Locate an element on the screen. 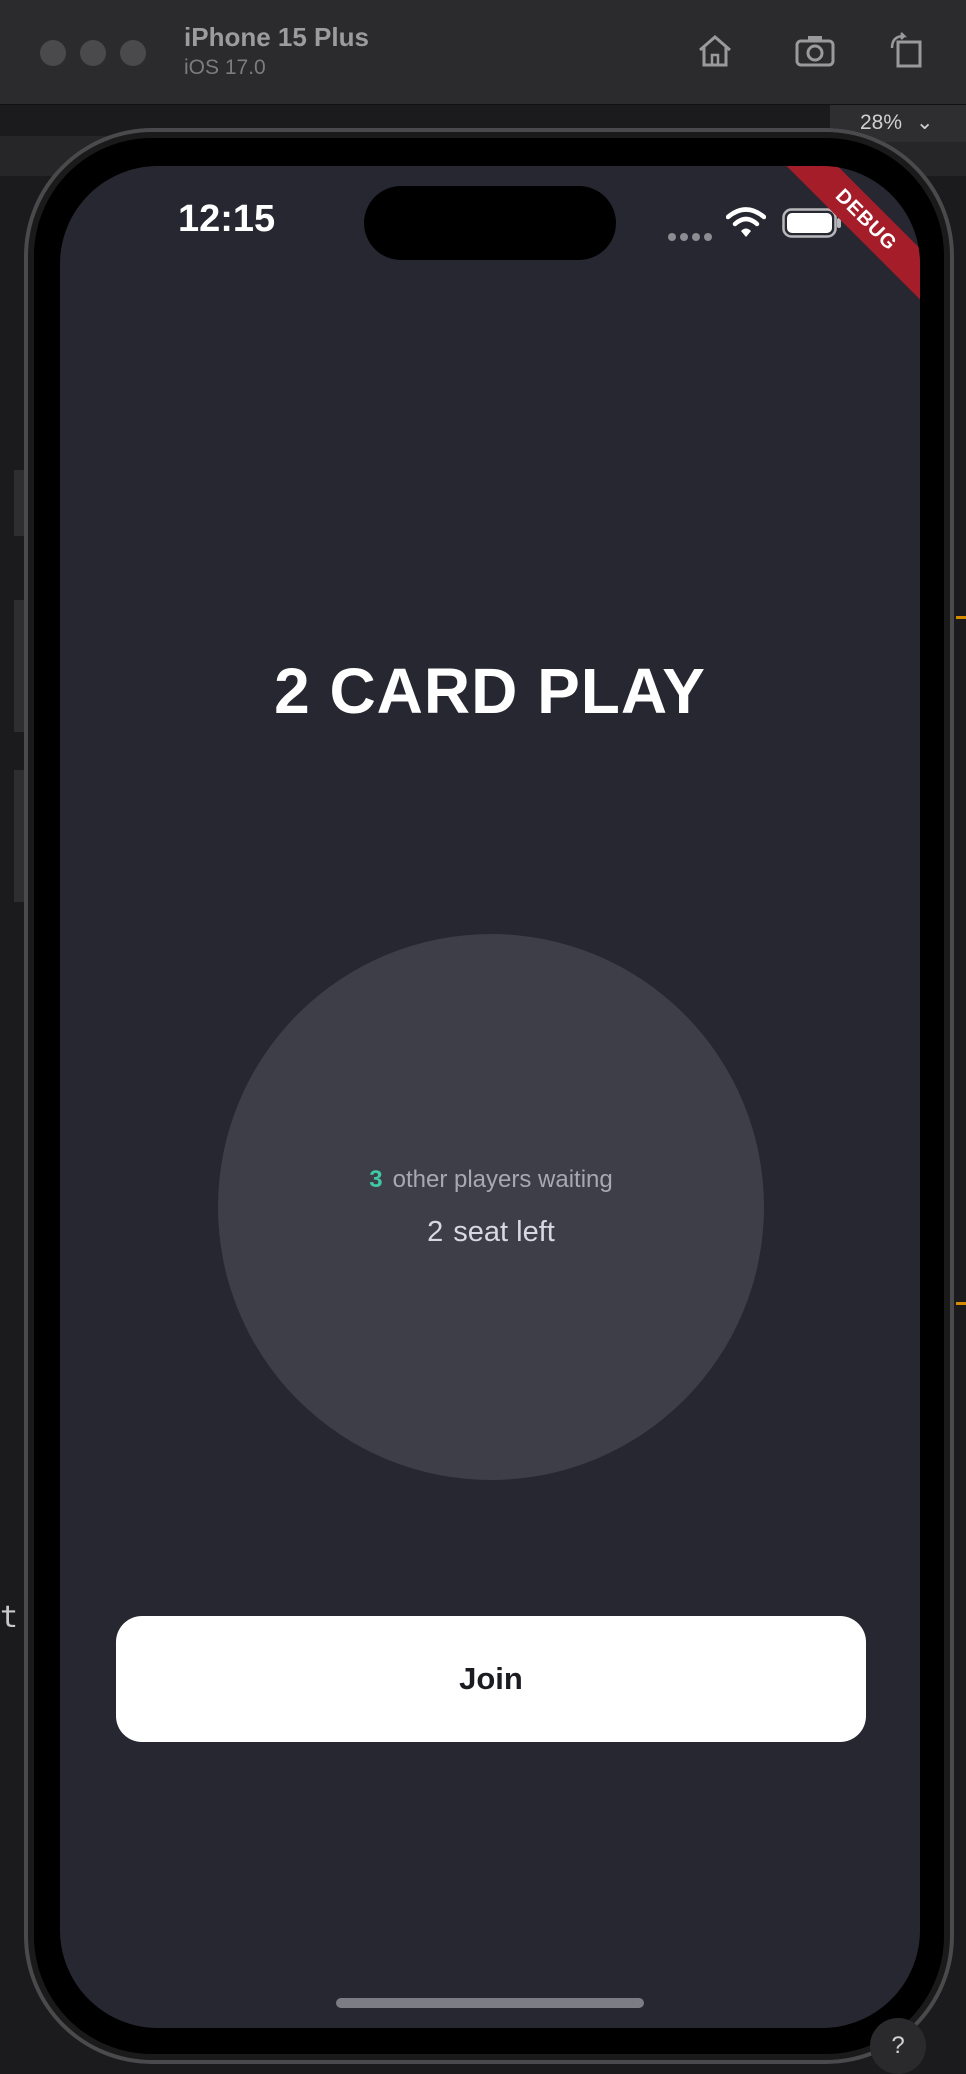  players-waiting-status: 3 other players waiting is located at coordinates (491, 1180).